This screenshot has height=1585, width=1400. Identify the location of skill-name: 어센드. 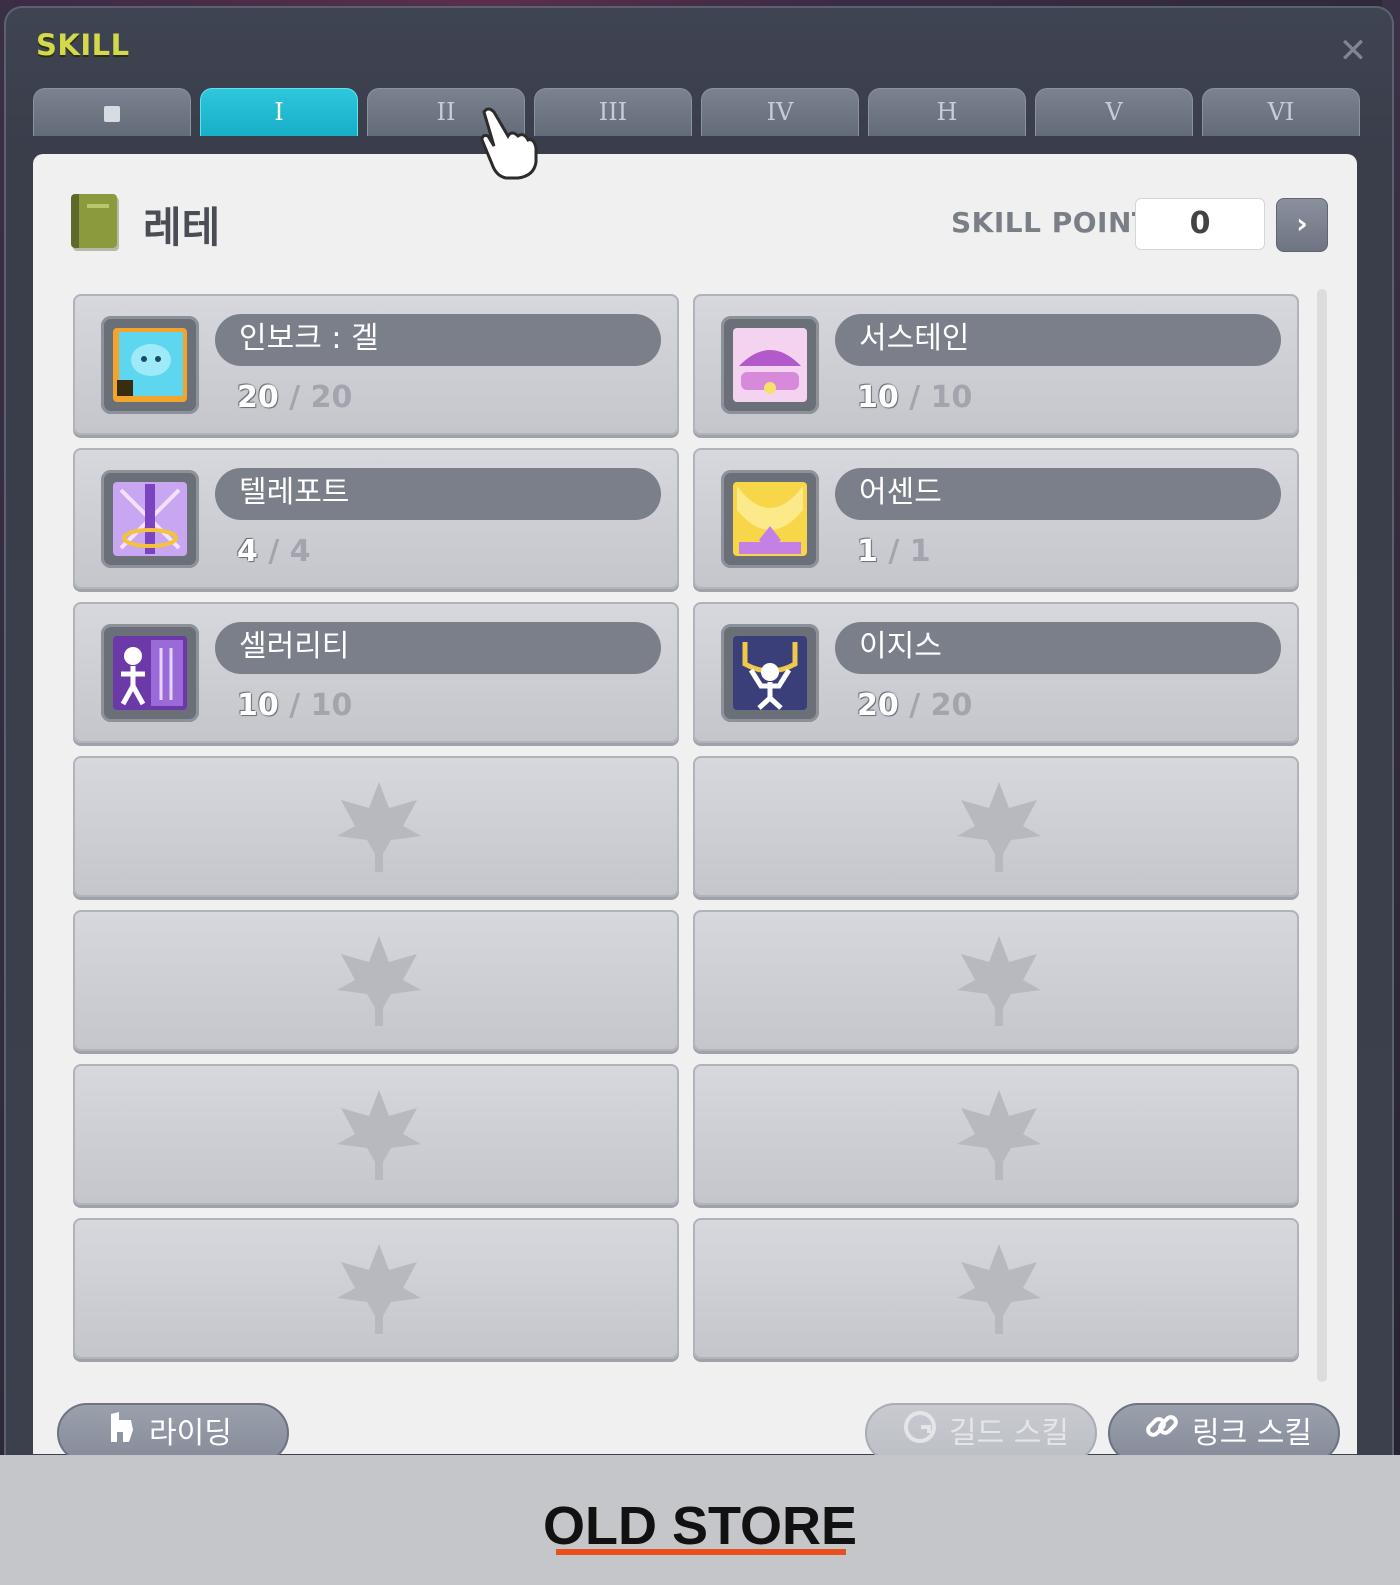
(1058, 494).